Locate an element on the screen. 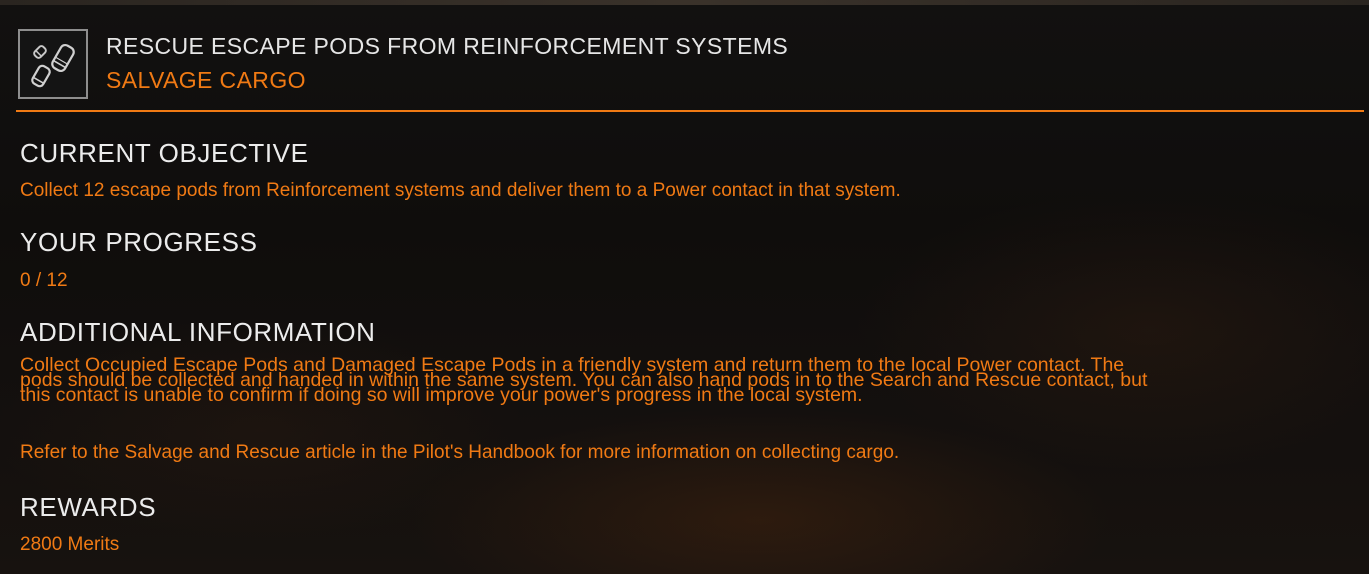  header-divider is located at coordinates (690, 111).